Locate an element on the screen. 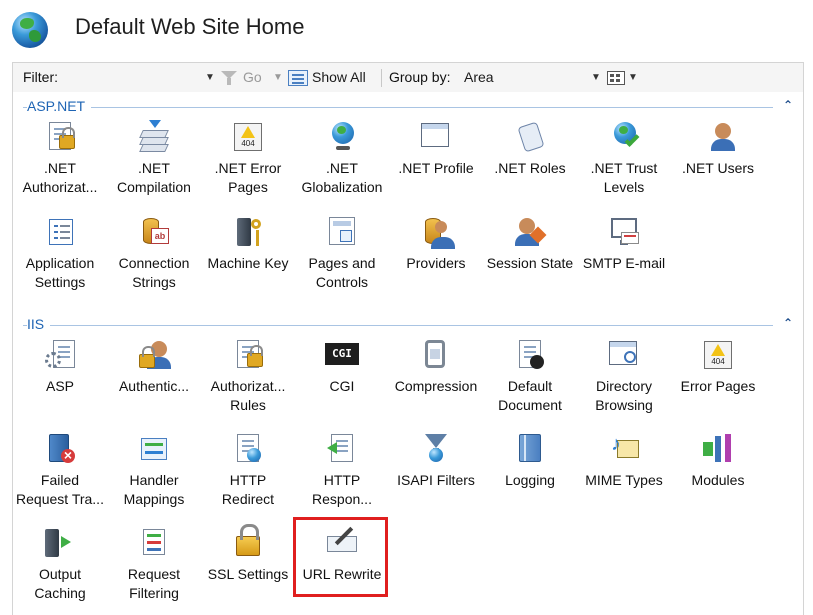 The image size is (813, 615). feature-ssl-settings: SSL Settings is located at coordinates (248, 554).